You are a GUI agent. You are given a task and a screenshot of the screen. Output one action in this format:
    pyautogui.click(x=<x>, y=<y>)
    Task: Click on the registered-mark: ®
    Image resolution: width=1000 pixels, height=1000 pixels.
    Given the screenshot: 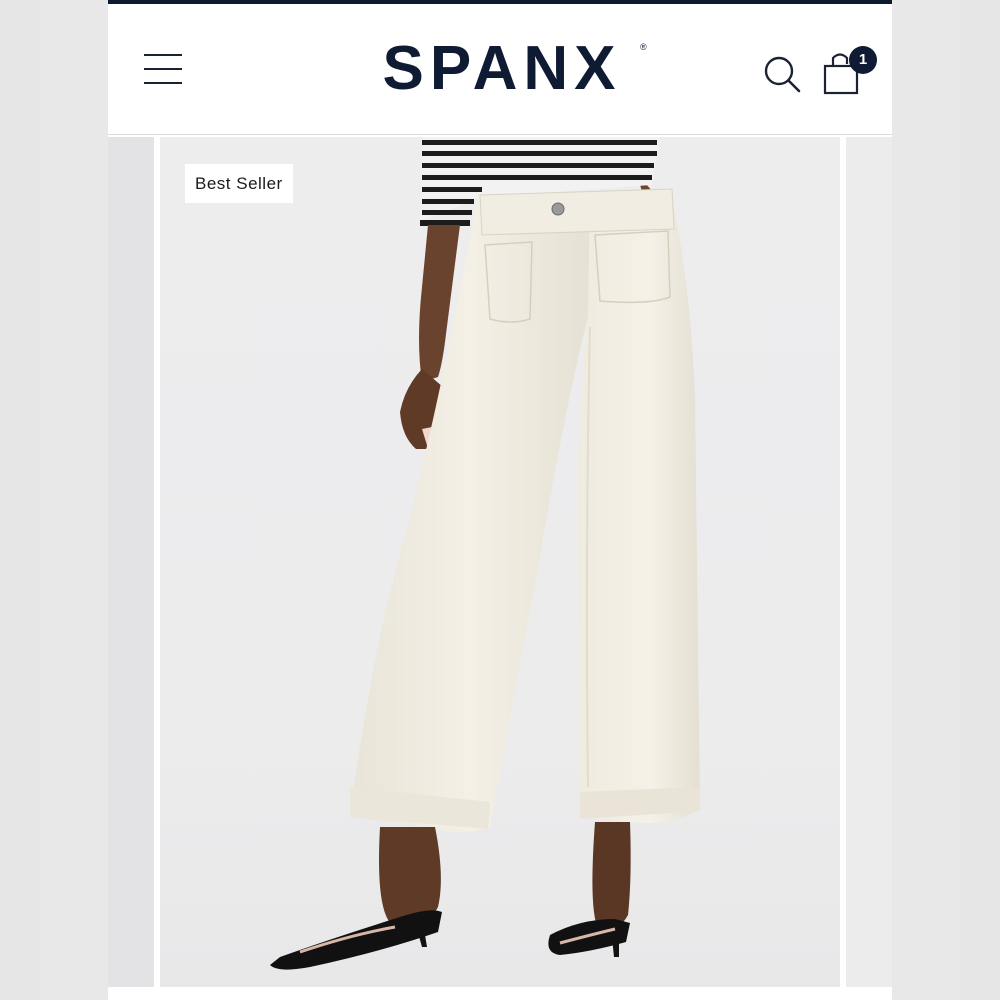 What is the action you would take?
    pyautogui.click(x=643, y=47)
    